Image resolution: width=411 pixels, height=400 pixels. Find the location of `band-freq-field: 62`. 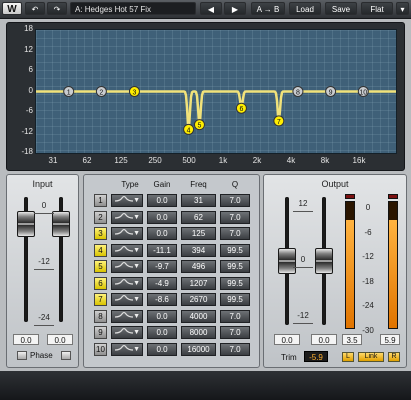

band-freq-field: 62 is located at coordinates (198, 217).